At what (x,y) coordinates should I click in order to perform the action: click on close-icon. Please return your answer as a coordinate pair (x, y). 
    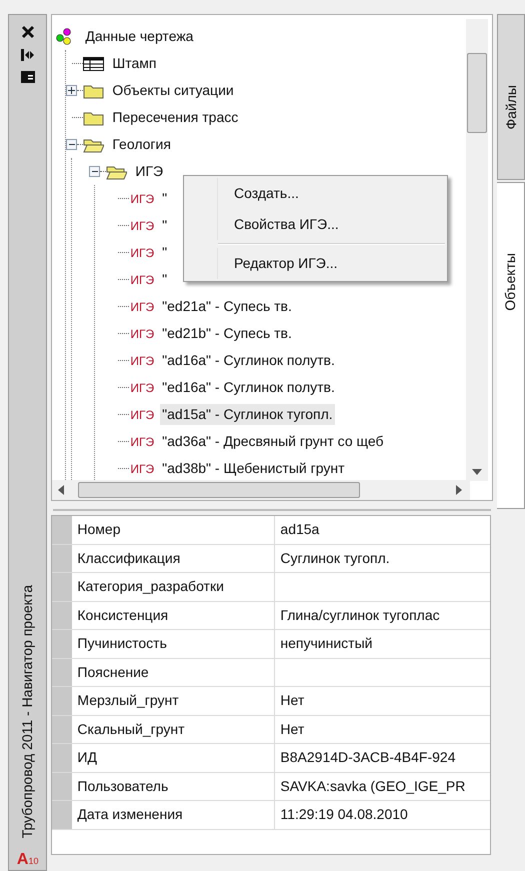
    Looking at the image, I should click on (27, 32).